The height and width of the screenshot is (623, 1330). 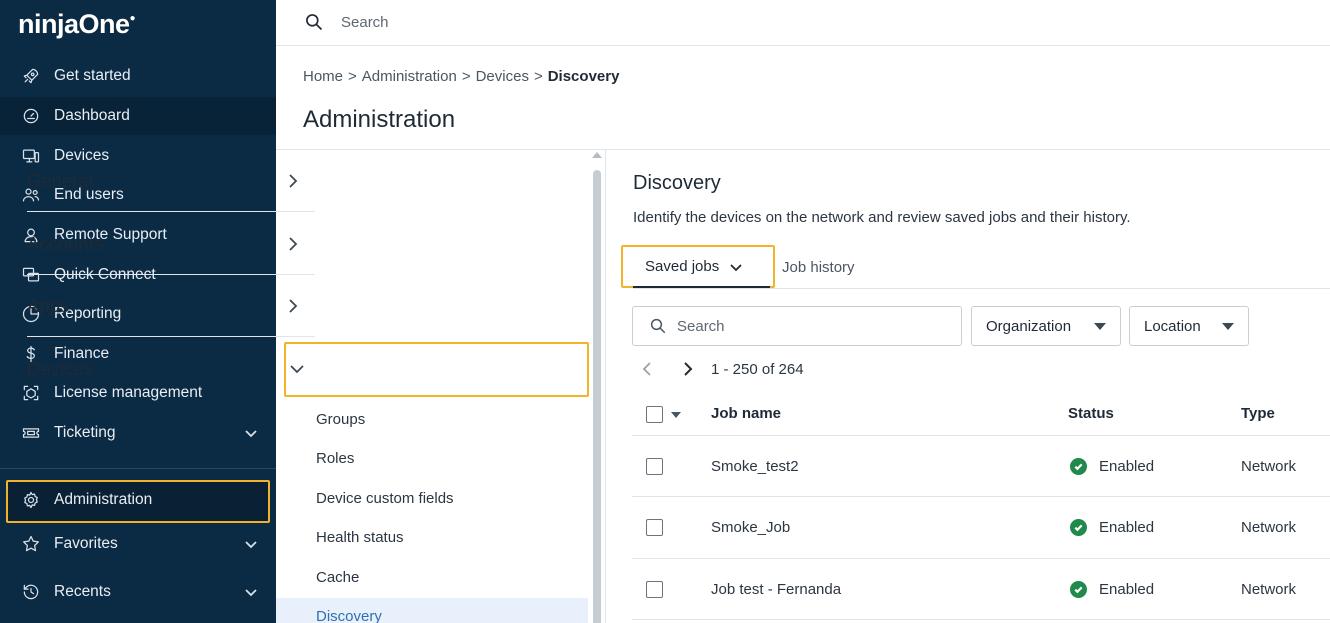 I want to click on tab-label: Saved jobs, so click(x=682, y=266).